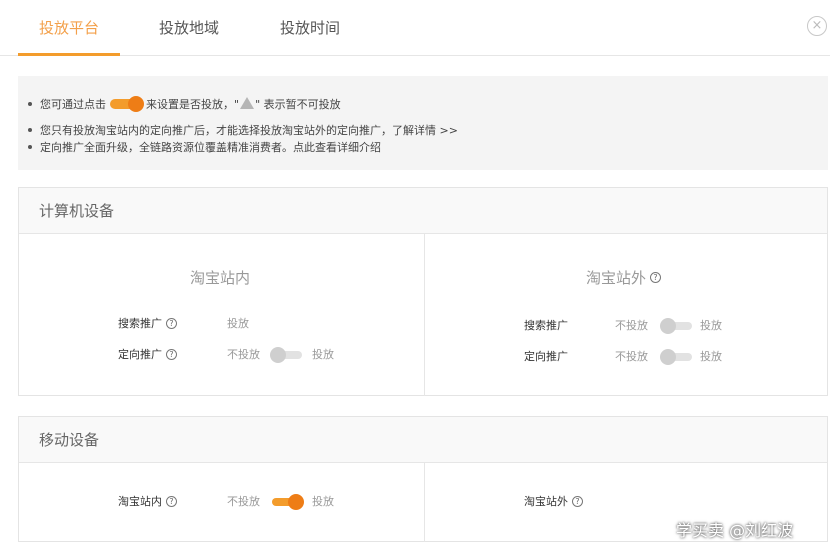 Image resolution: width=830 pixels, height=546 pixels. What do you see at coordinates (676, 357) in the screenshot?
I see `outside-targeted-promo-toggle` at bounding box center [676, 357].